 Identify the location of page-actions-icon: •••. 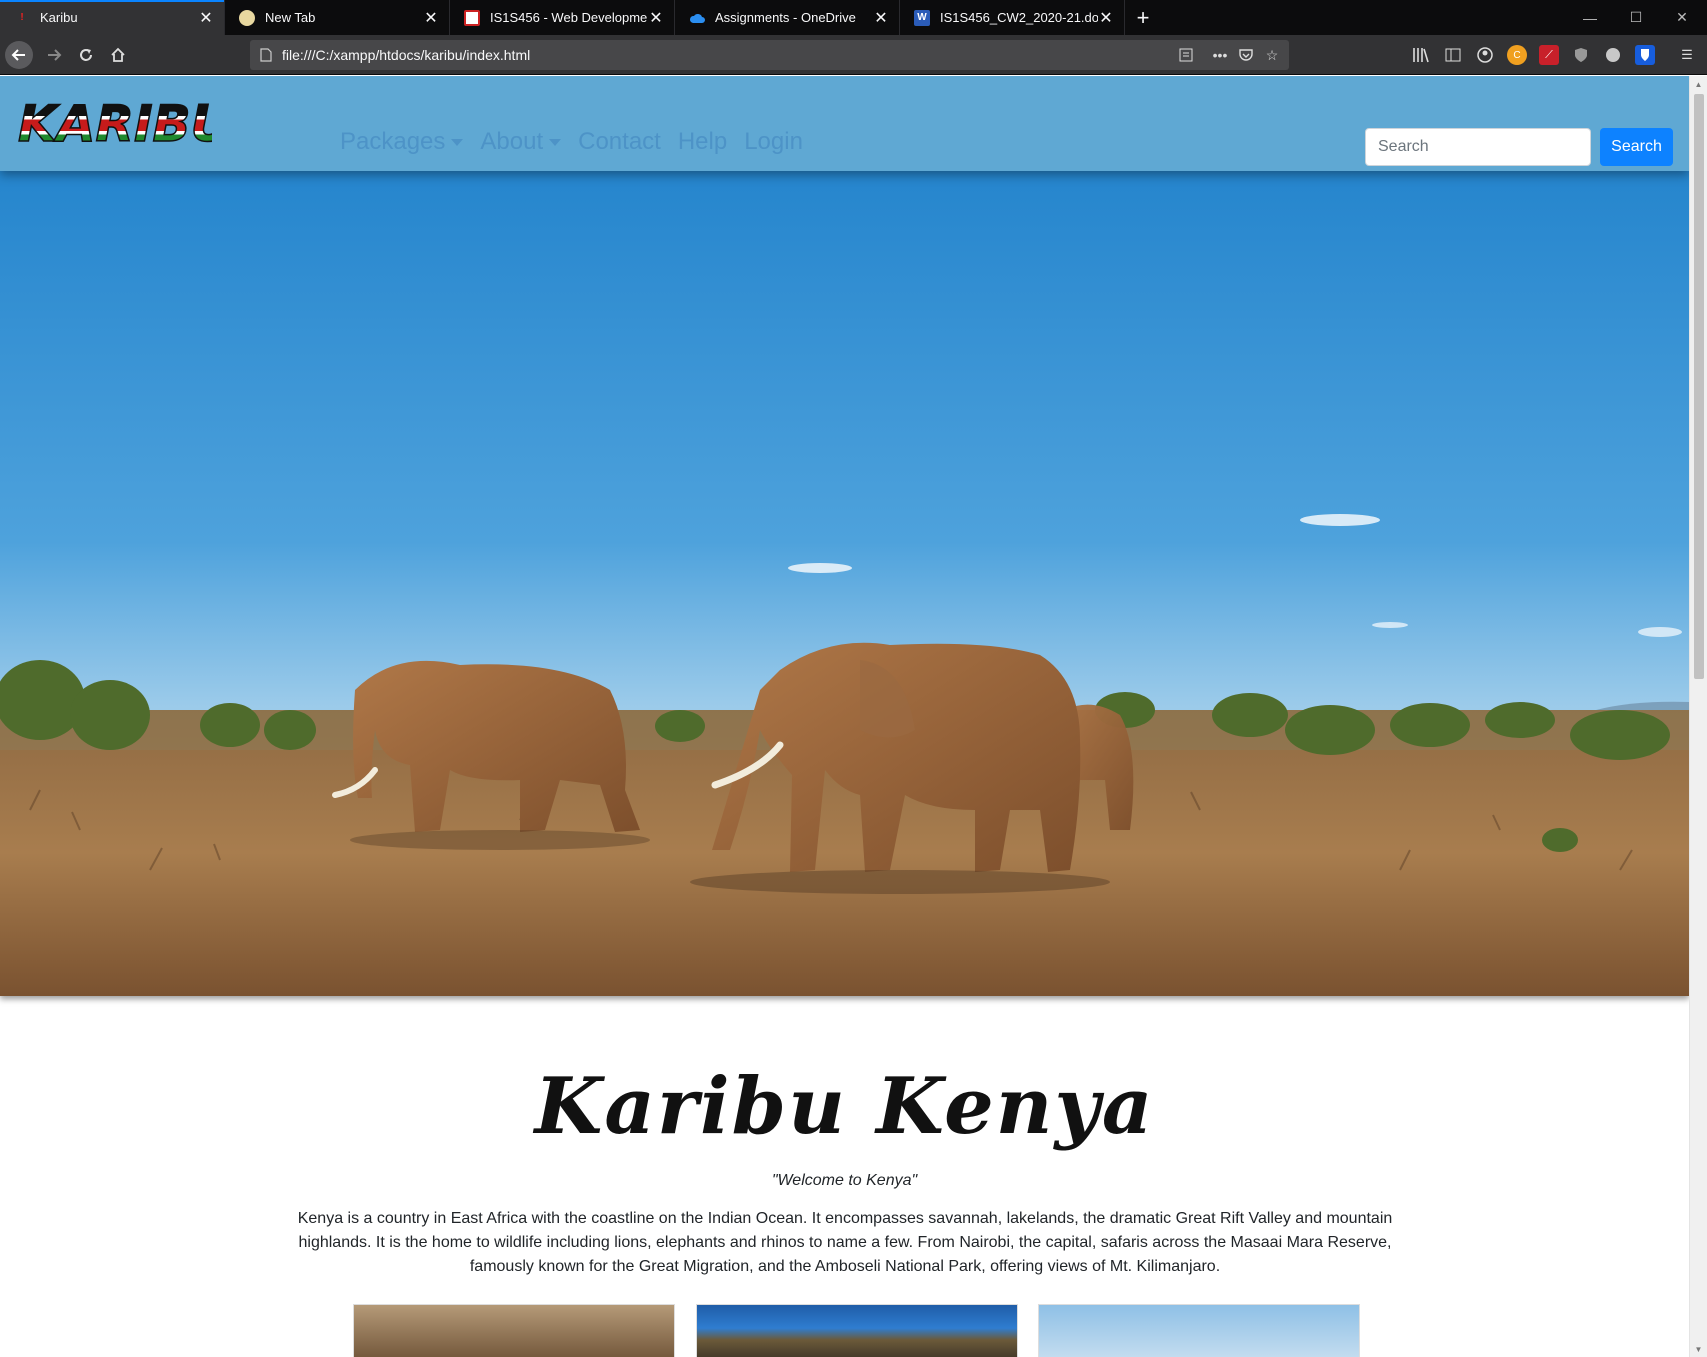
(1220, 55).